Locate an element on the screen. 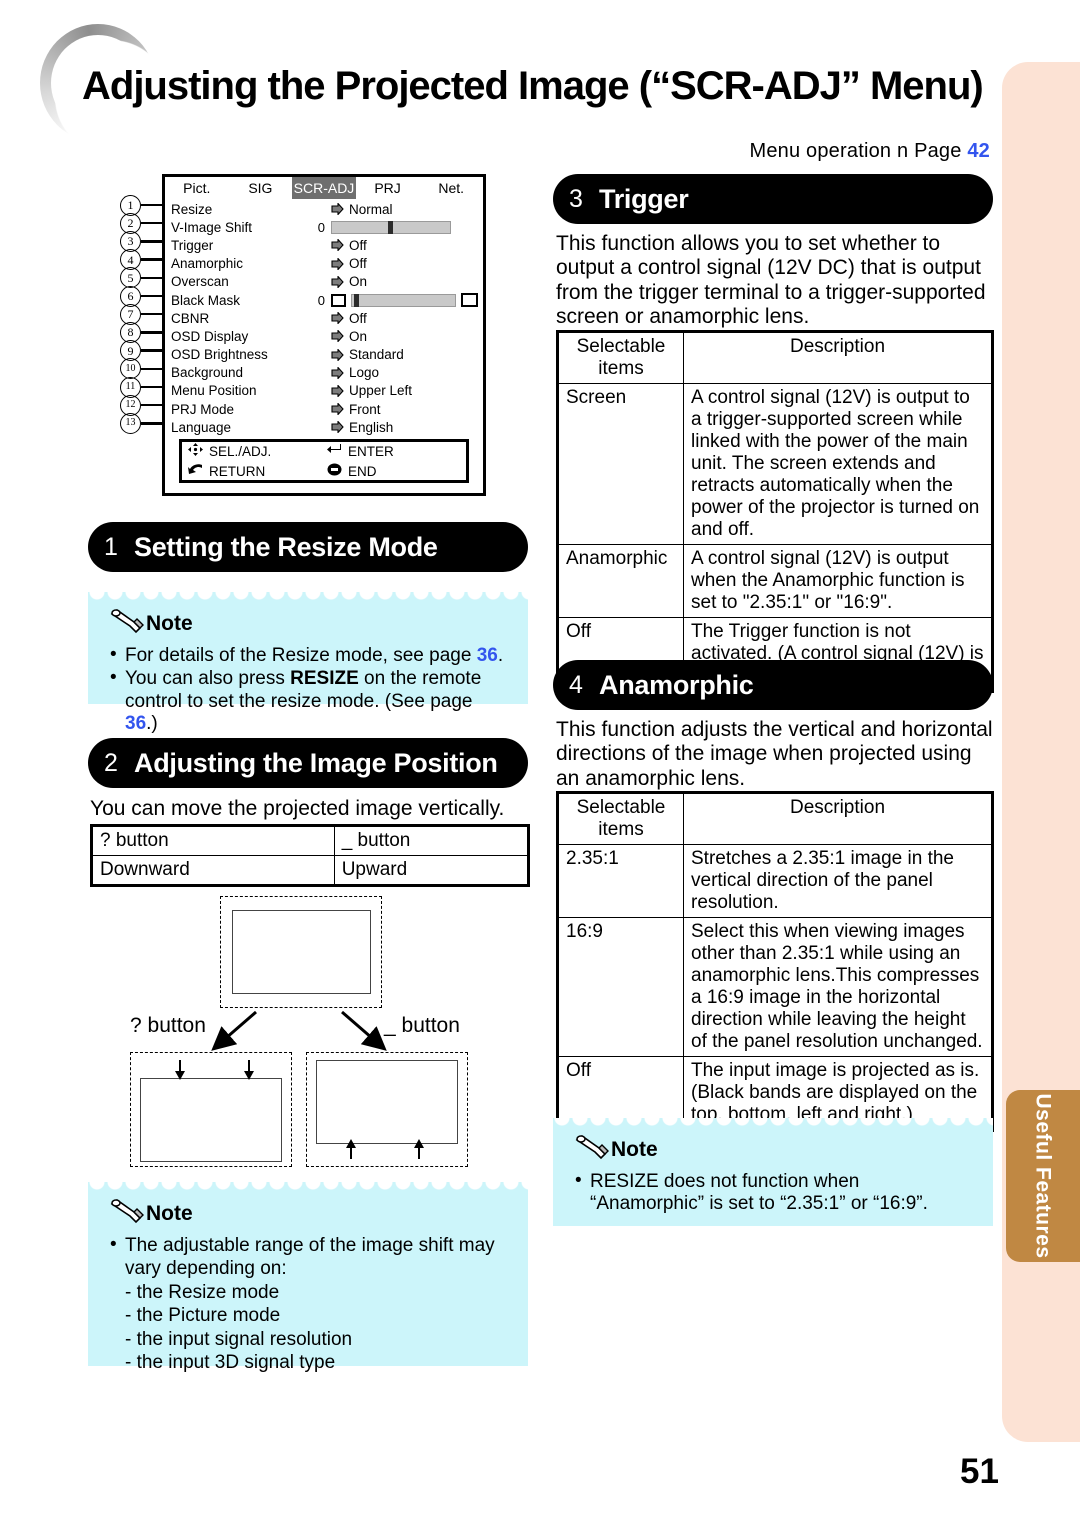 The width and height of the screenshot is (1080, 1532). v-image-shift-slider is located at coordinates (391, 227).